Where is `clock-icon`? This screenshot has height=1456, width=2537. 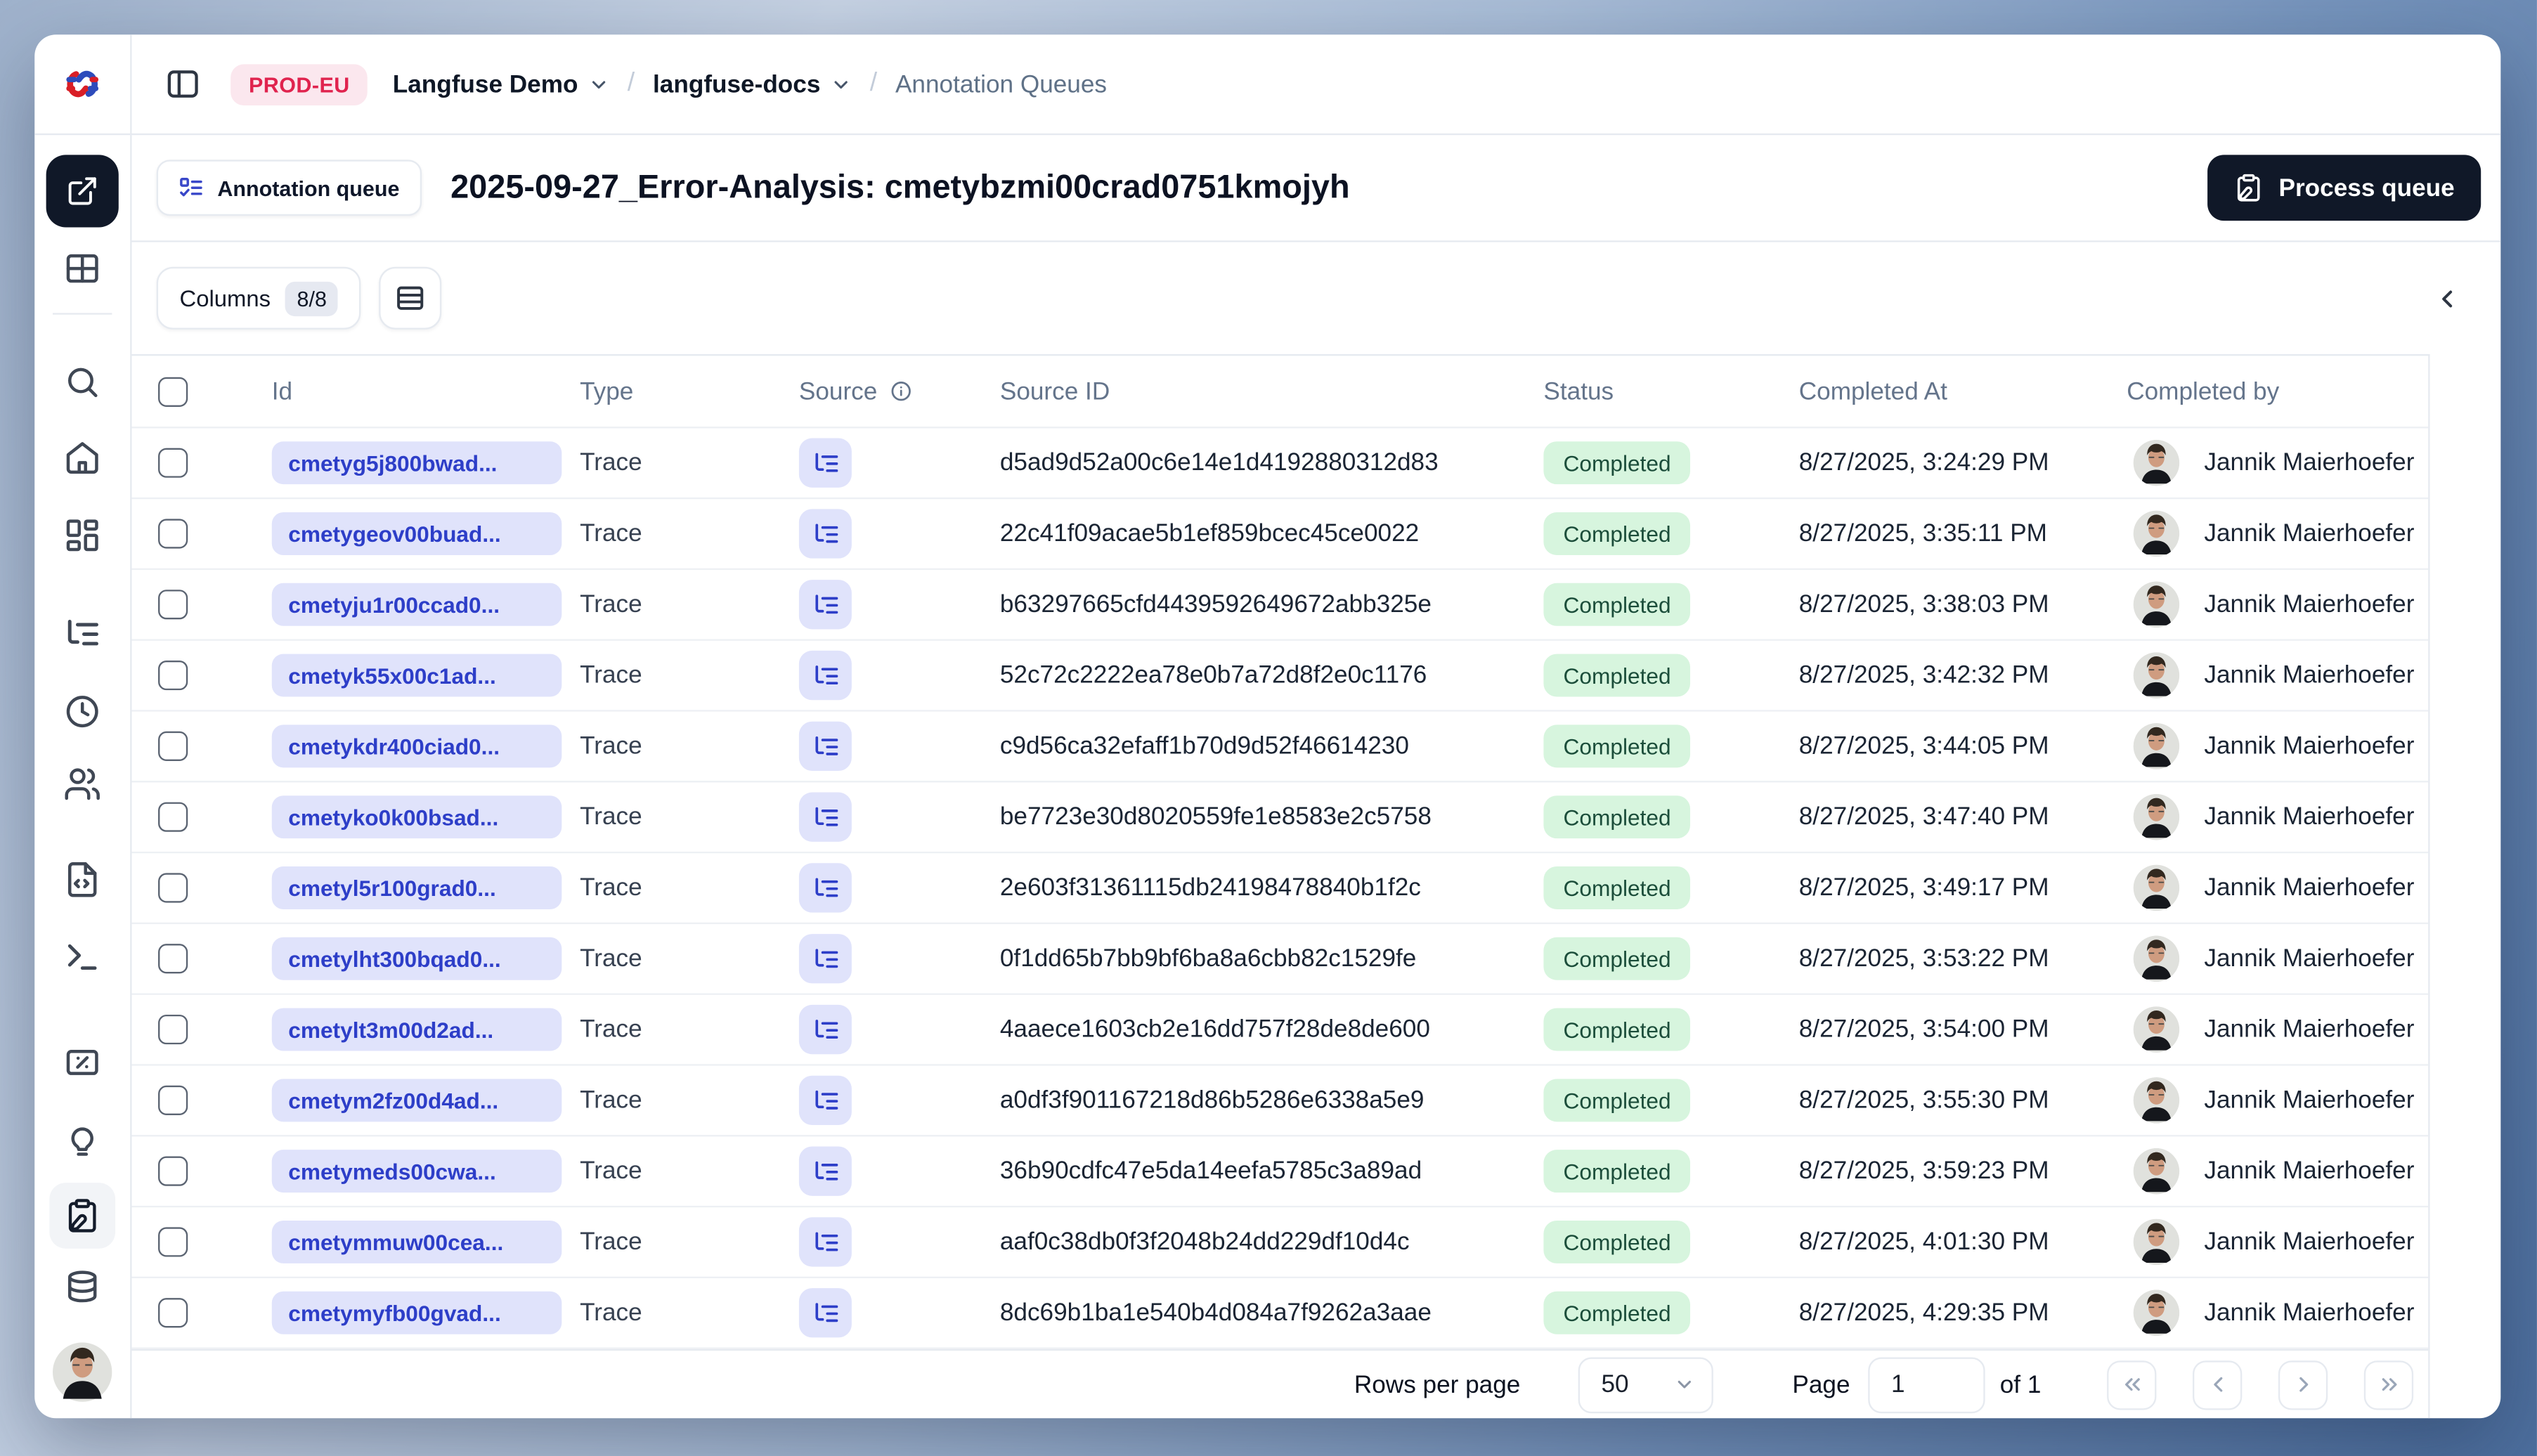
clock-icon is located at coordinates (82, 712).